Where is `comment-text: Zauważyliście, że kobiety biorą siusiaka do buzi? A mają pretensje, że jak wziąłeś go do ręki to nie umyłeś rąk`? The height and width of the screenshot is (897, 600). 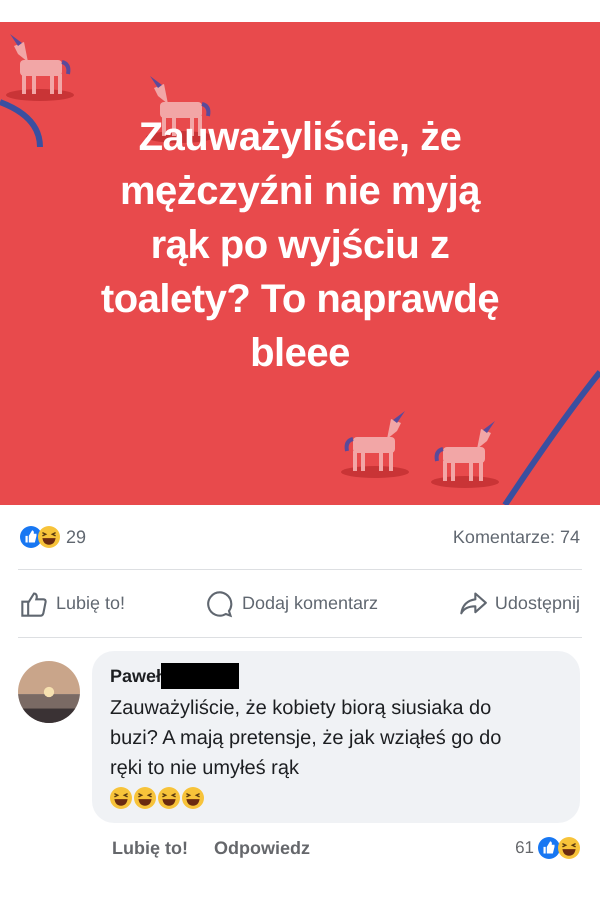
comment-text: Zauważyliście, że kobiety biorą siusiaka do buzi? A mają pretensje, że jak wziąłeś go do ręki to nie umyłeś rąk is located at coordinates (306, 738).